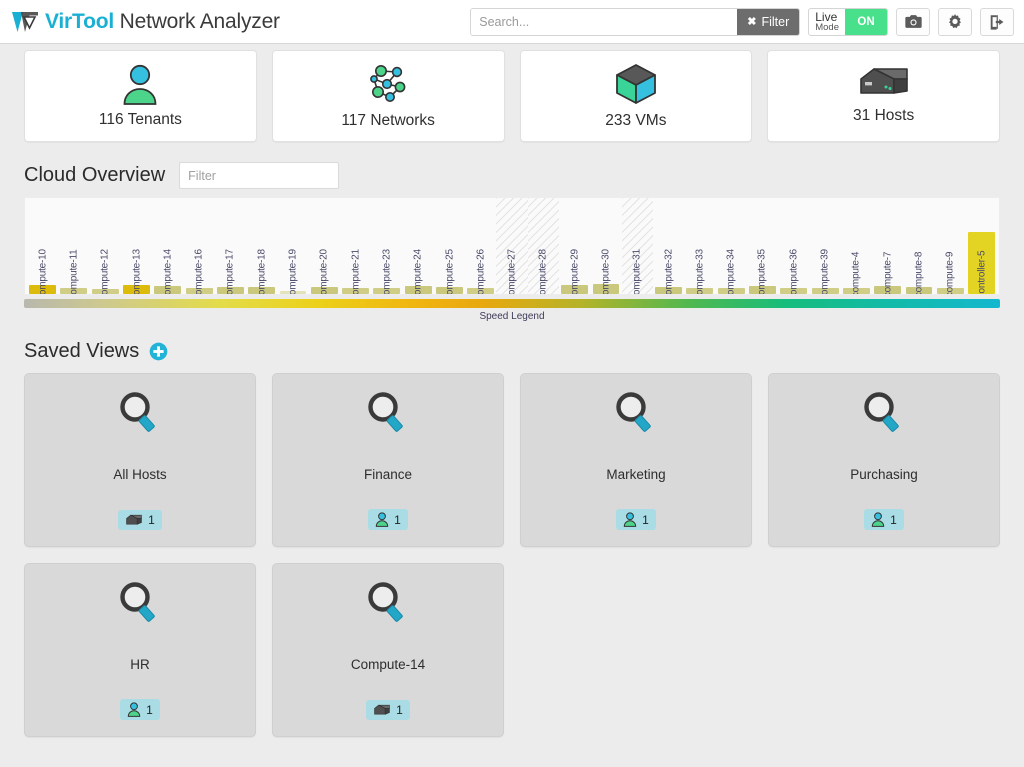 The image size is (1024, 767). What do you see at coordinates (480, 246) in the screenshot?
I see `node-column: compute-26` at bounding box center [480, 246].